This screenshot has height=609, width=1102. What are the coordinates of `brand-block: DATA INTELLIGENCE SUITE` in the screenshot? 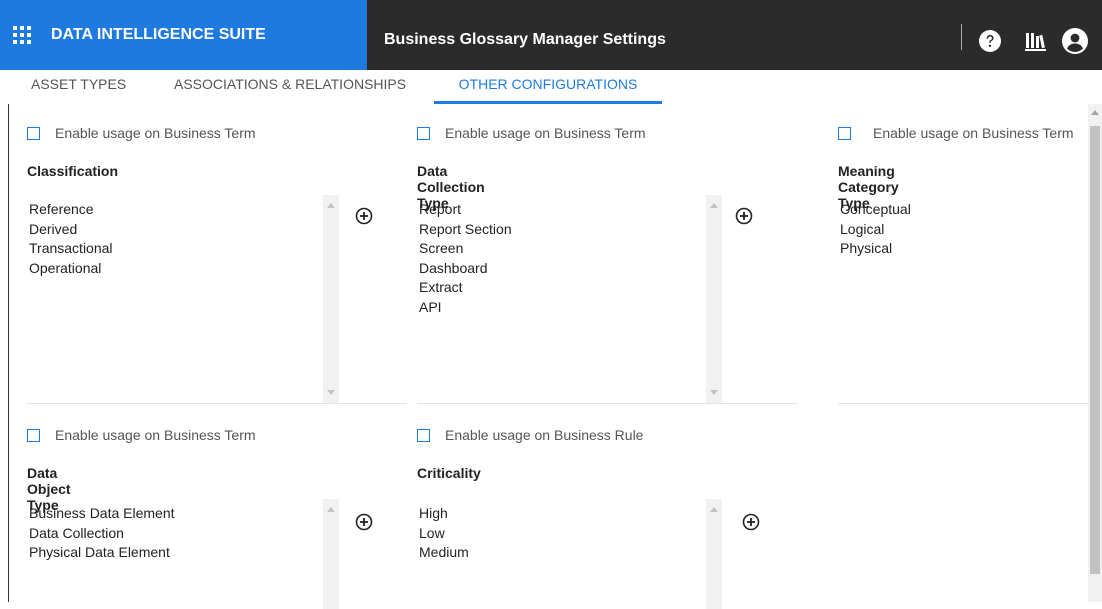 It's located at (183, 35).